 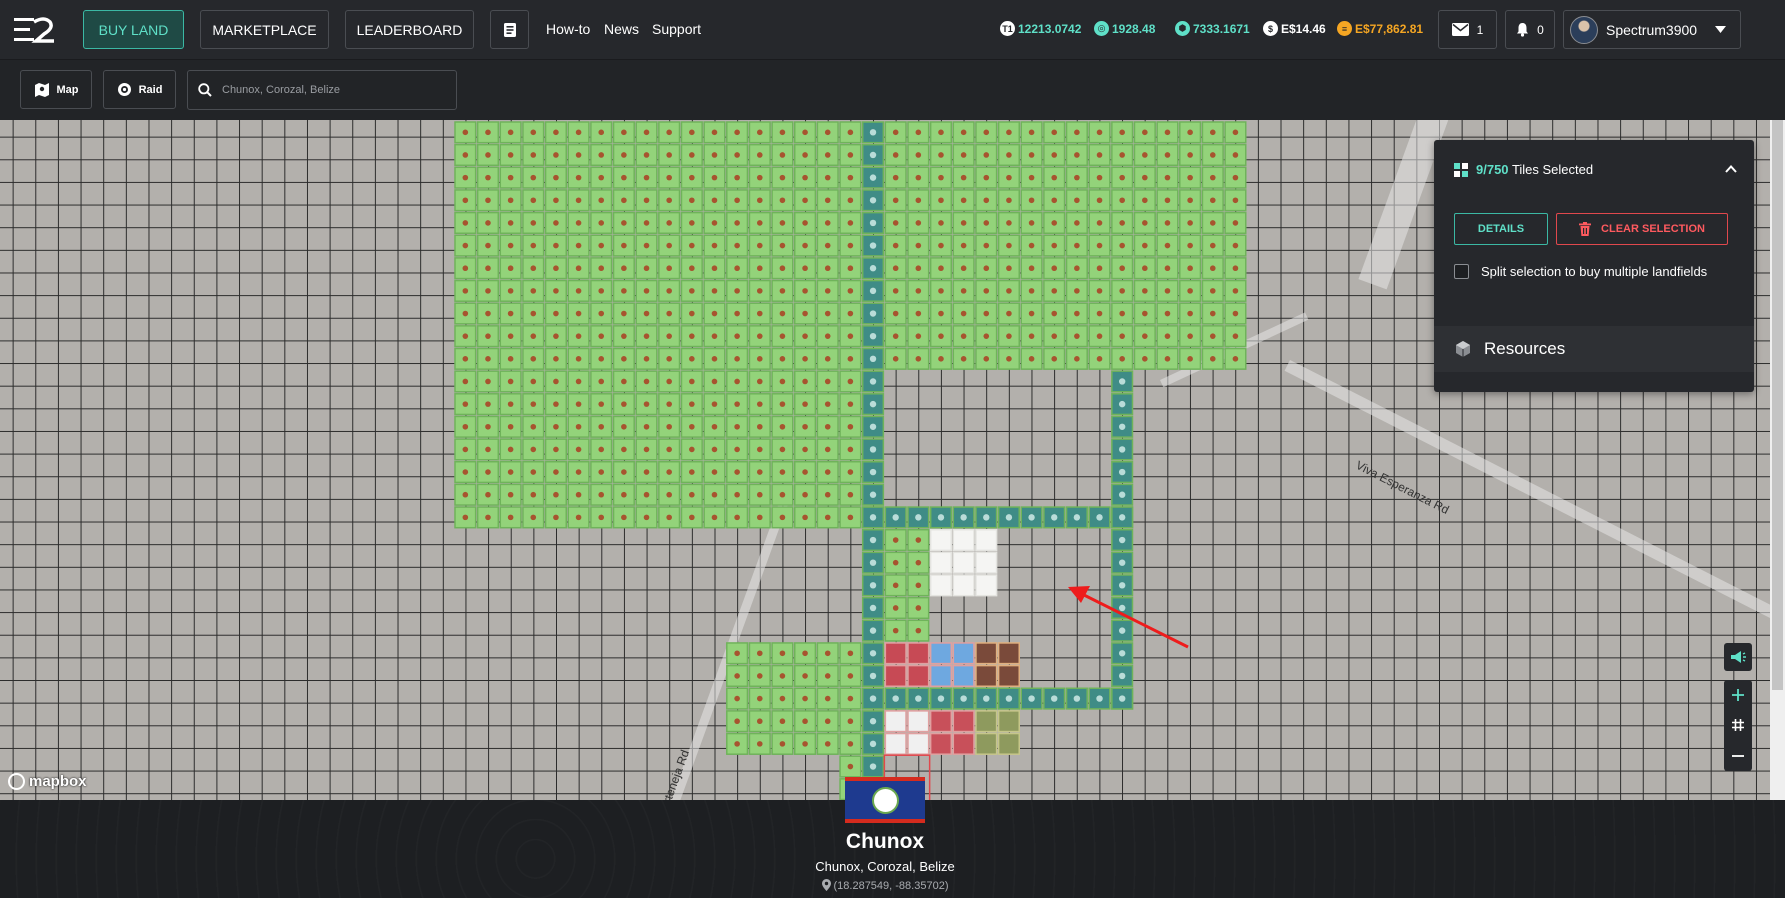 What do you see at coordinates (56, 89) in the screenshot?
I see `map-view-button: Map` at bounding box center [56, 89].